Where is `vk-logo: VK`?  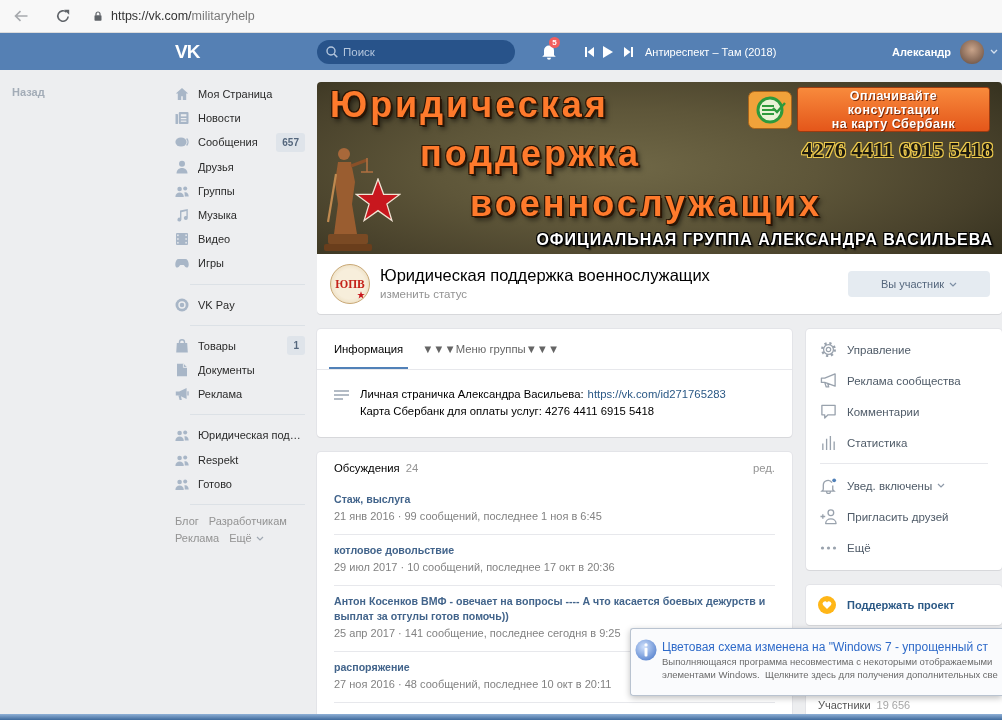
vk-logo: VK is located at coordinates (191, 51).